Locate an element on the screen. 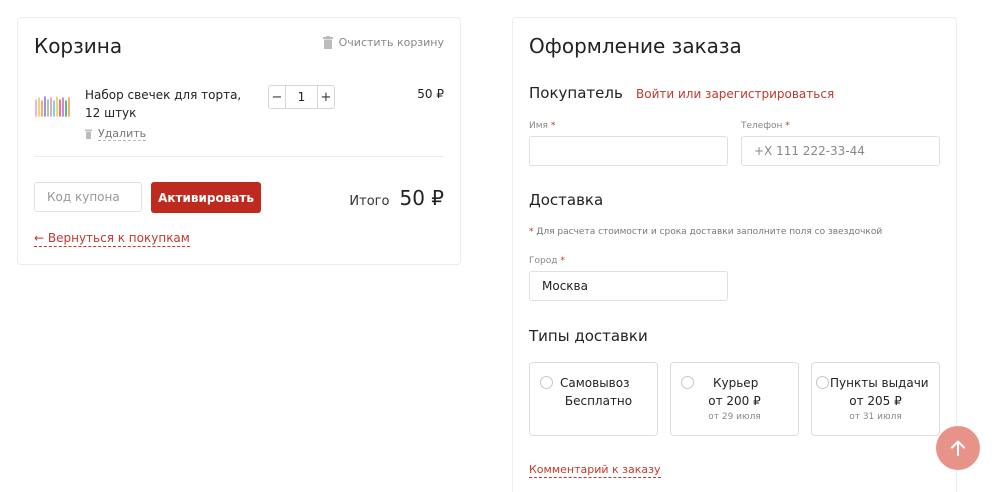  delivery-option-name: Самовывоз is located at coordinates (595, 383).